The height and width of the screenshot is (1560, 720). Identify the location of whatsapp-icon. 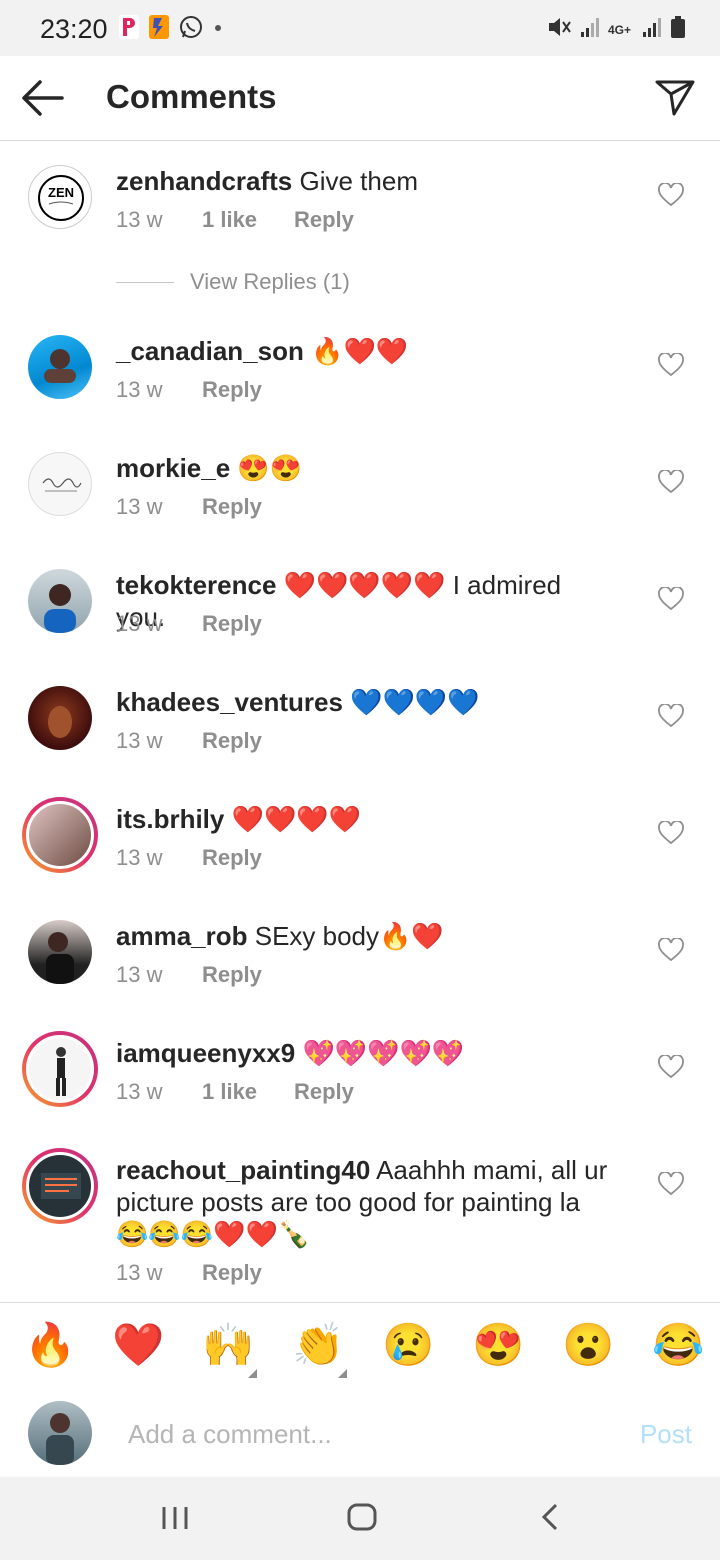
(191, 29).